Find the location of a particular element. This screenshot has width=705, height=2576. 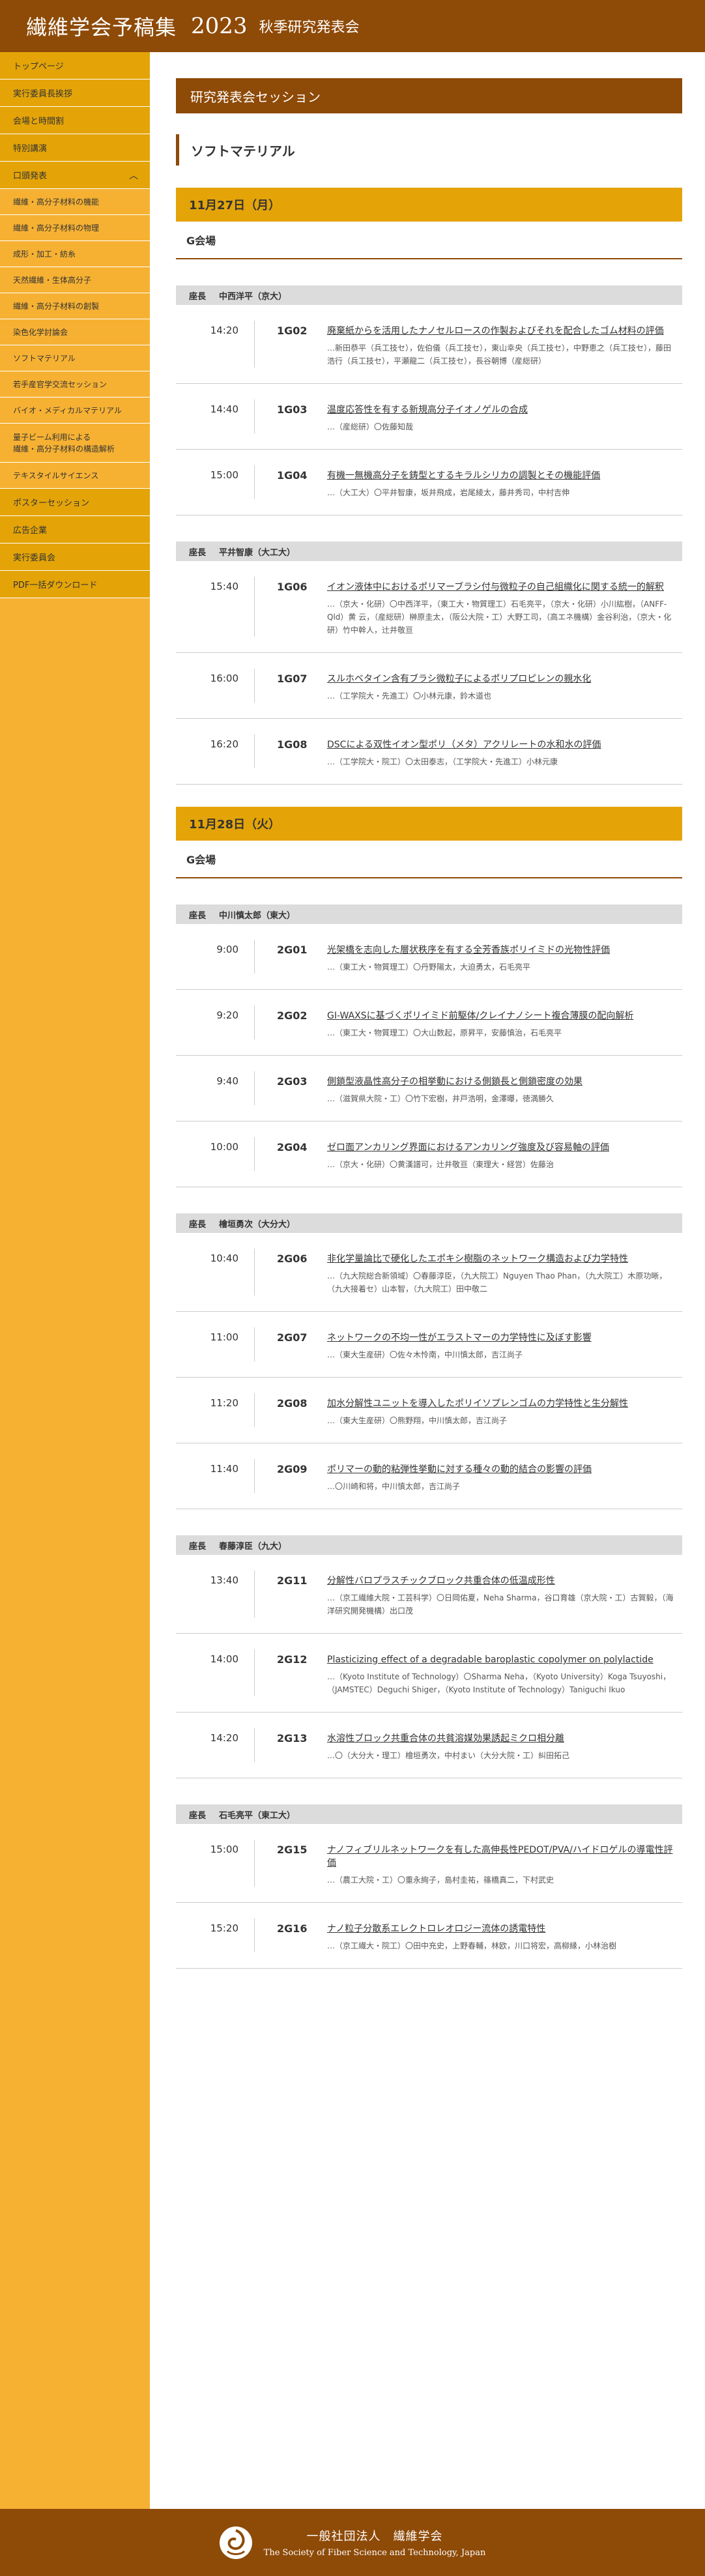

talk-time: 9:20 is located at coordinates (227, 1015).